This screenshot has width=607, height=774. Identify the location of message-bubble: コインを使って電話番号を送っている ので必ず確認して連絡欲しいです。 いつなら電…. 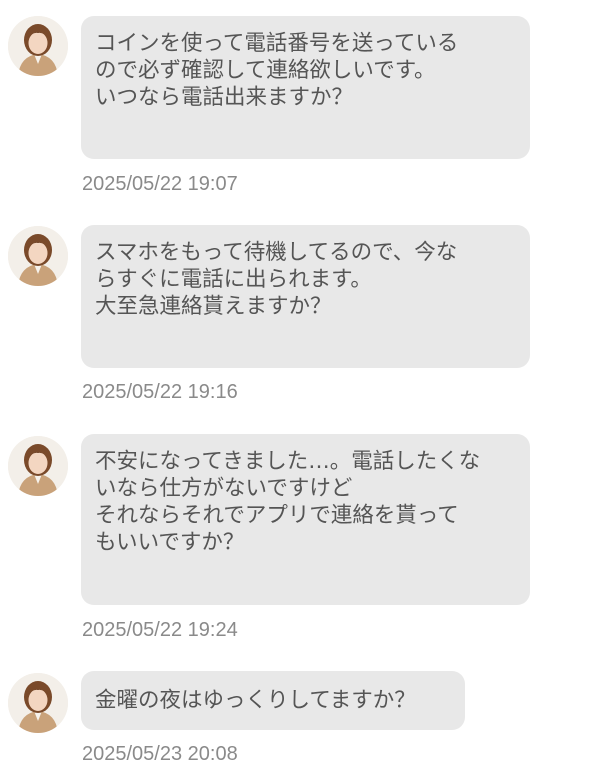
(305, 87).